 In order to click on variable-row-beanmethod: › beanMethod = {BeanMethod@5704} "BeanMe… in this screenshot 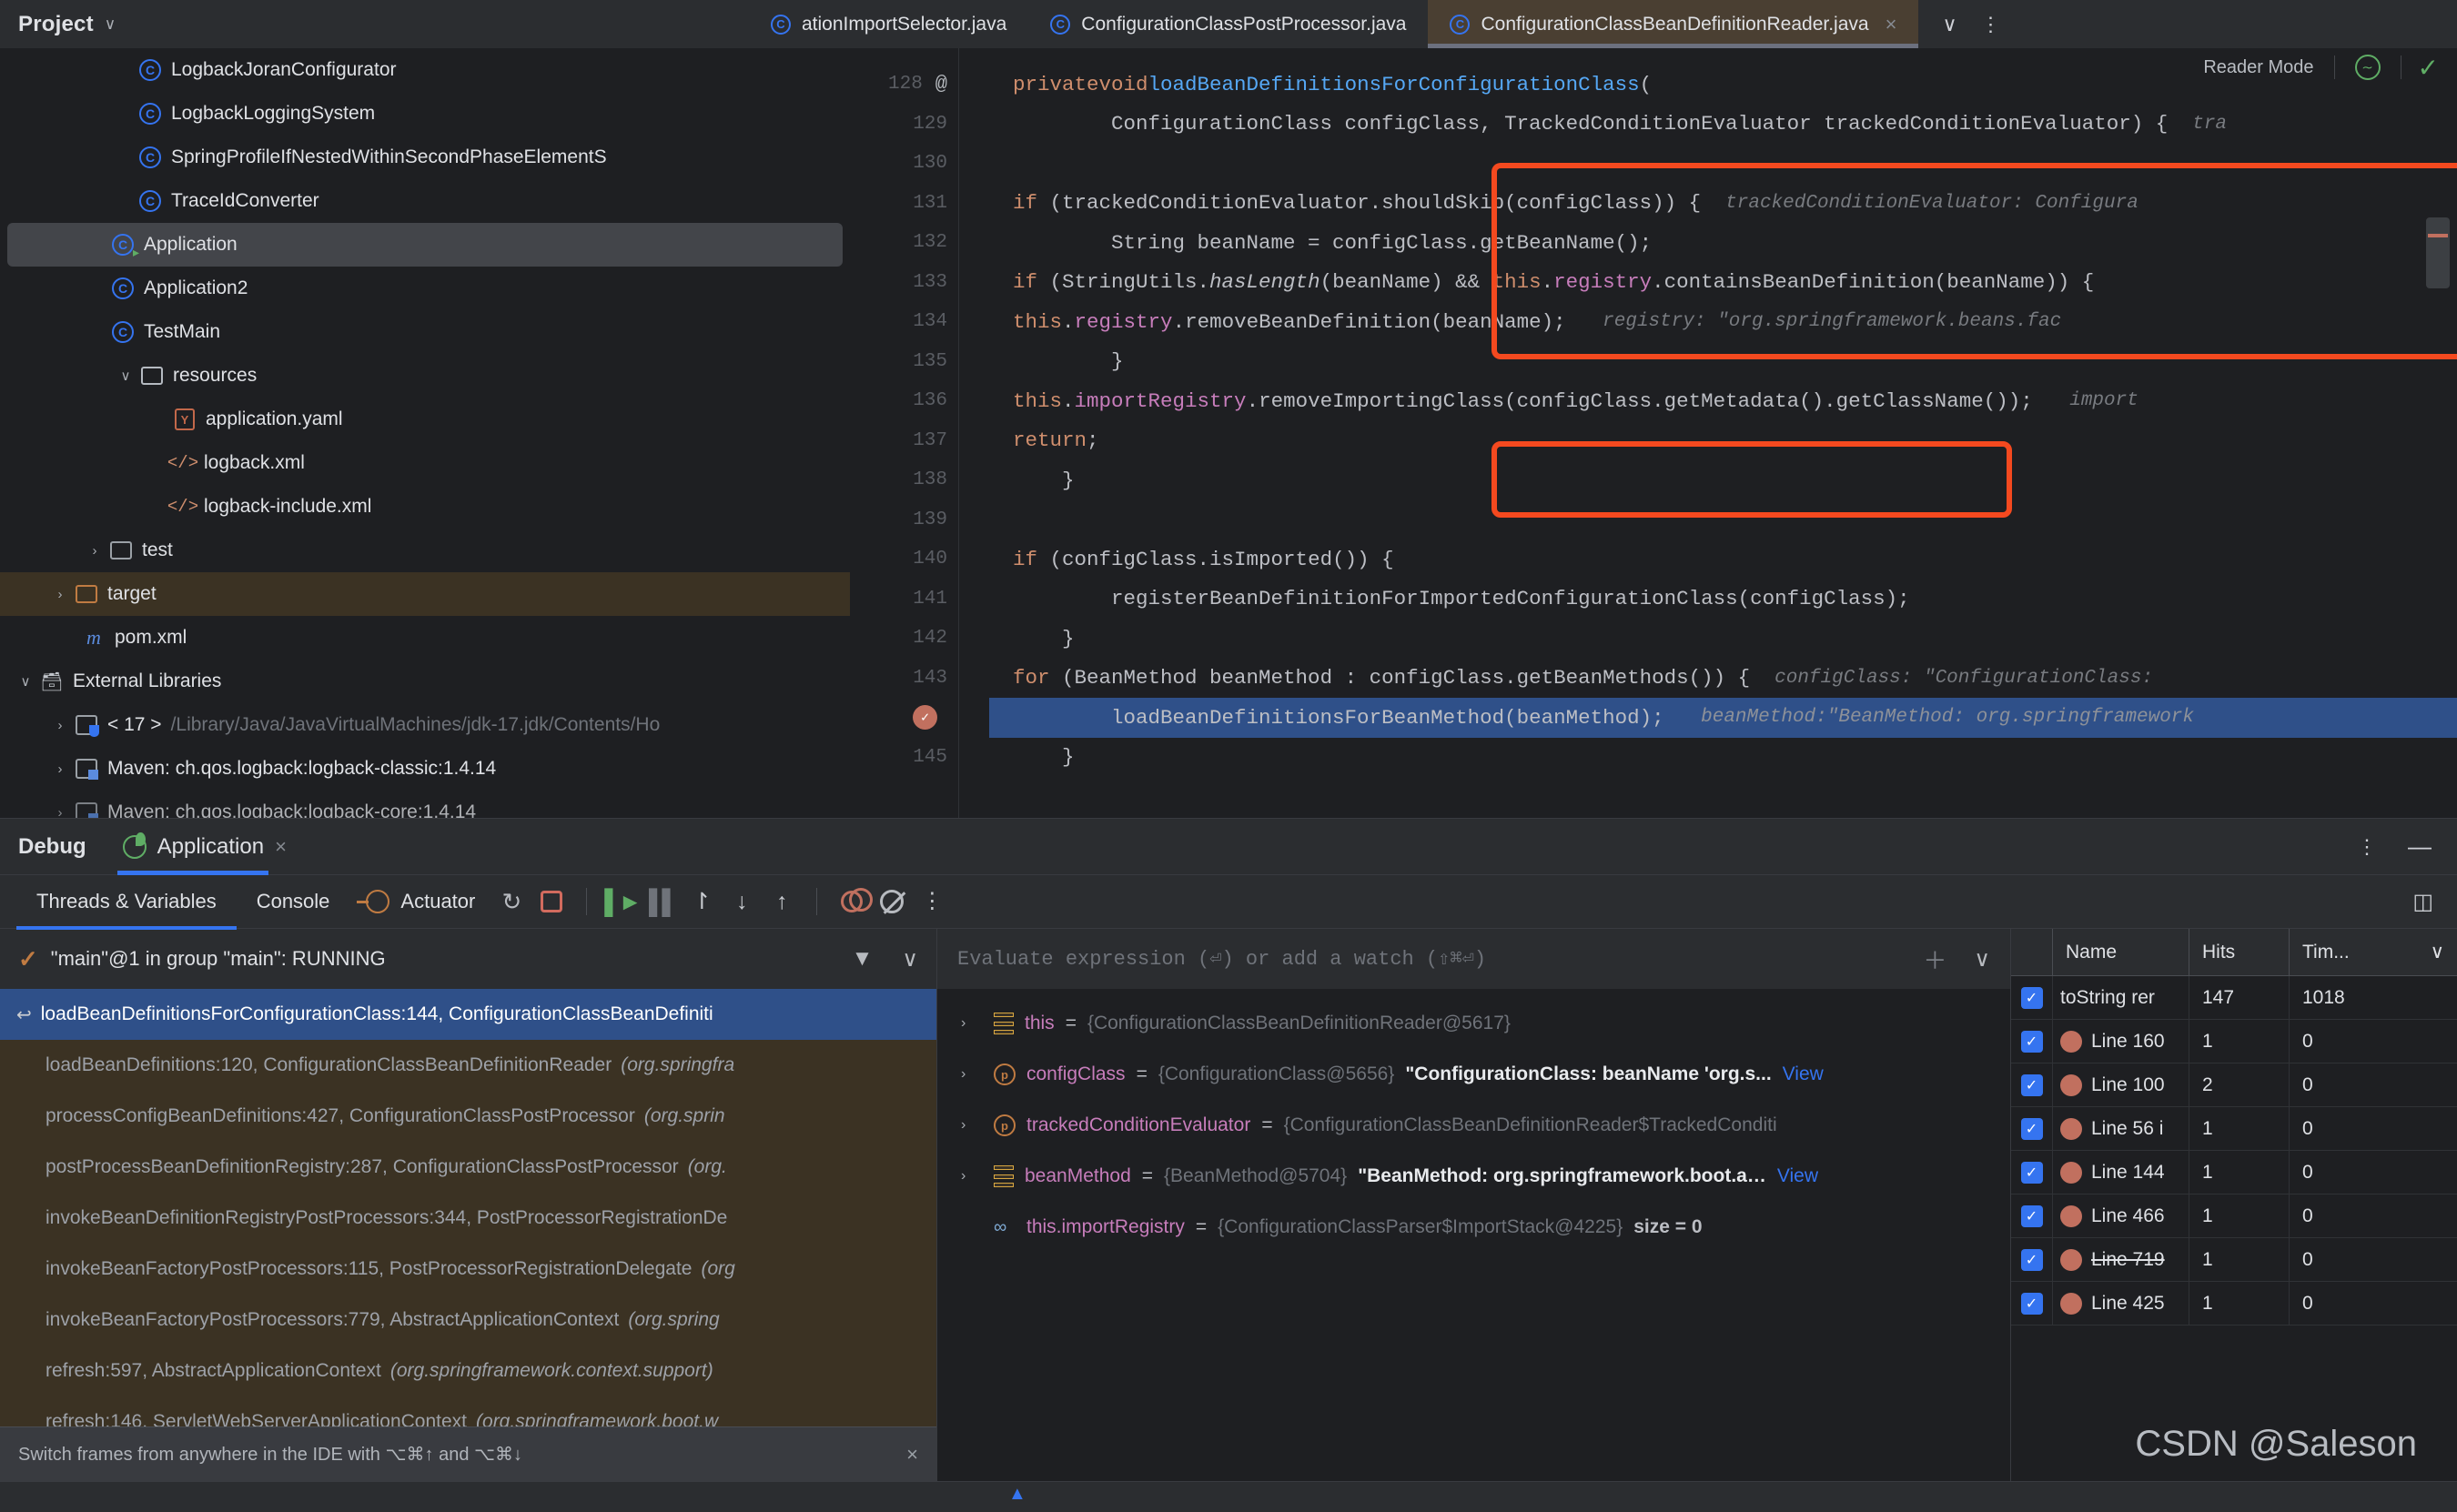, I will do `click(1473, 1176)`.